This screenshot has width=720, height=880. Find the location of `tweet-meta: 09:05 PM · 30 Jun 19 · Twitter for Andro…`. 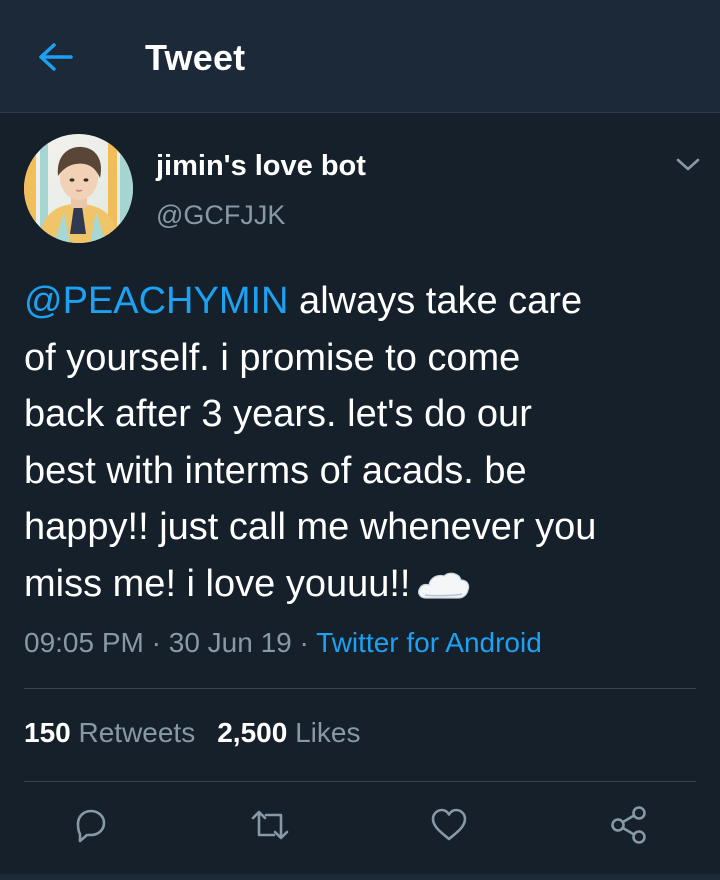

tweet-meta: 09:05 PM · 30 Jun 19 · Twitter for Andro… is located at coordinates (283, 643).